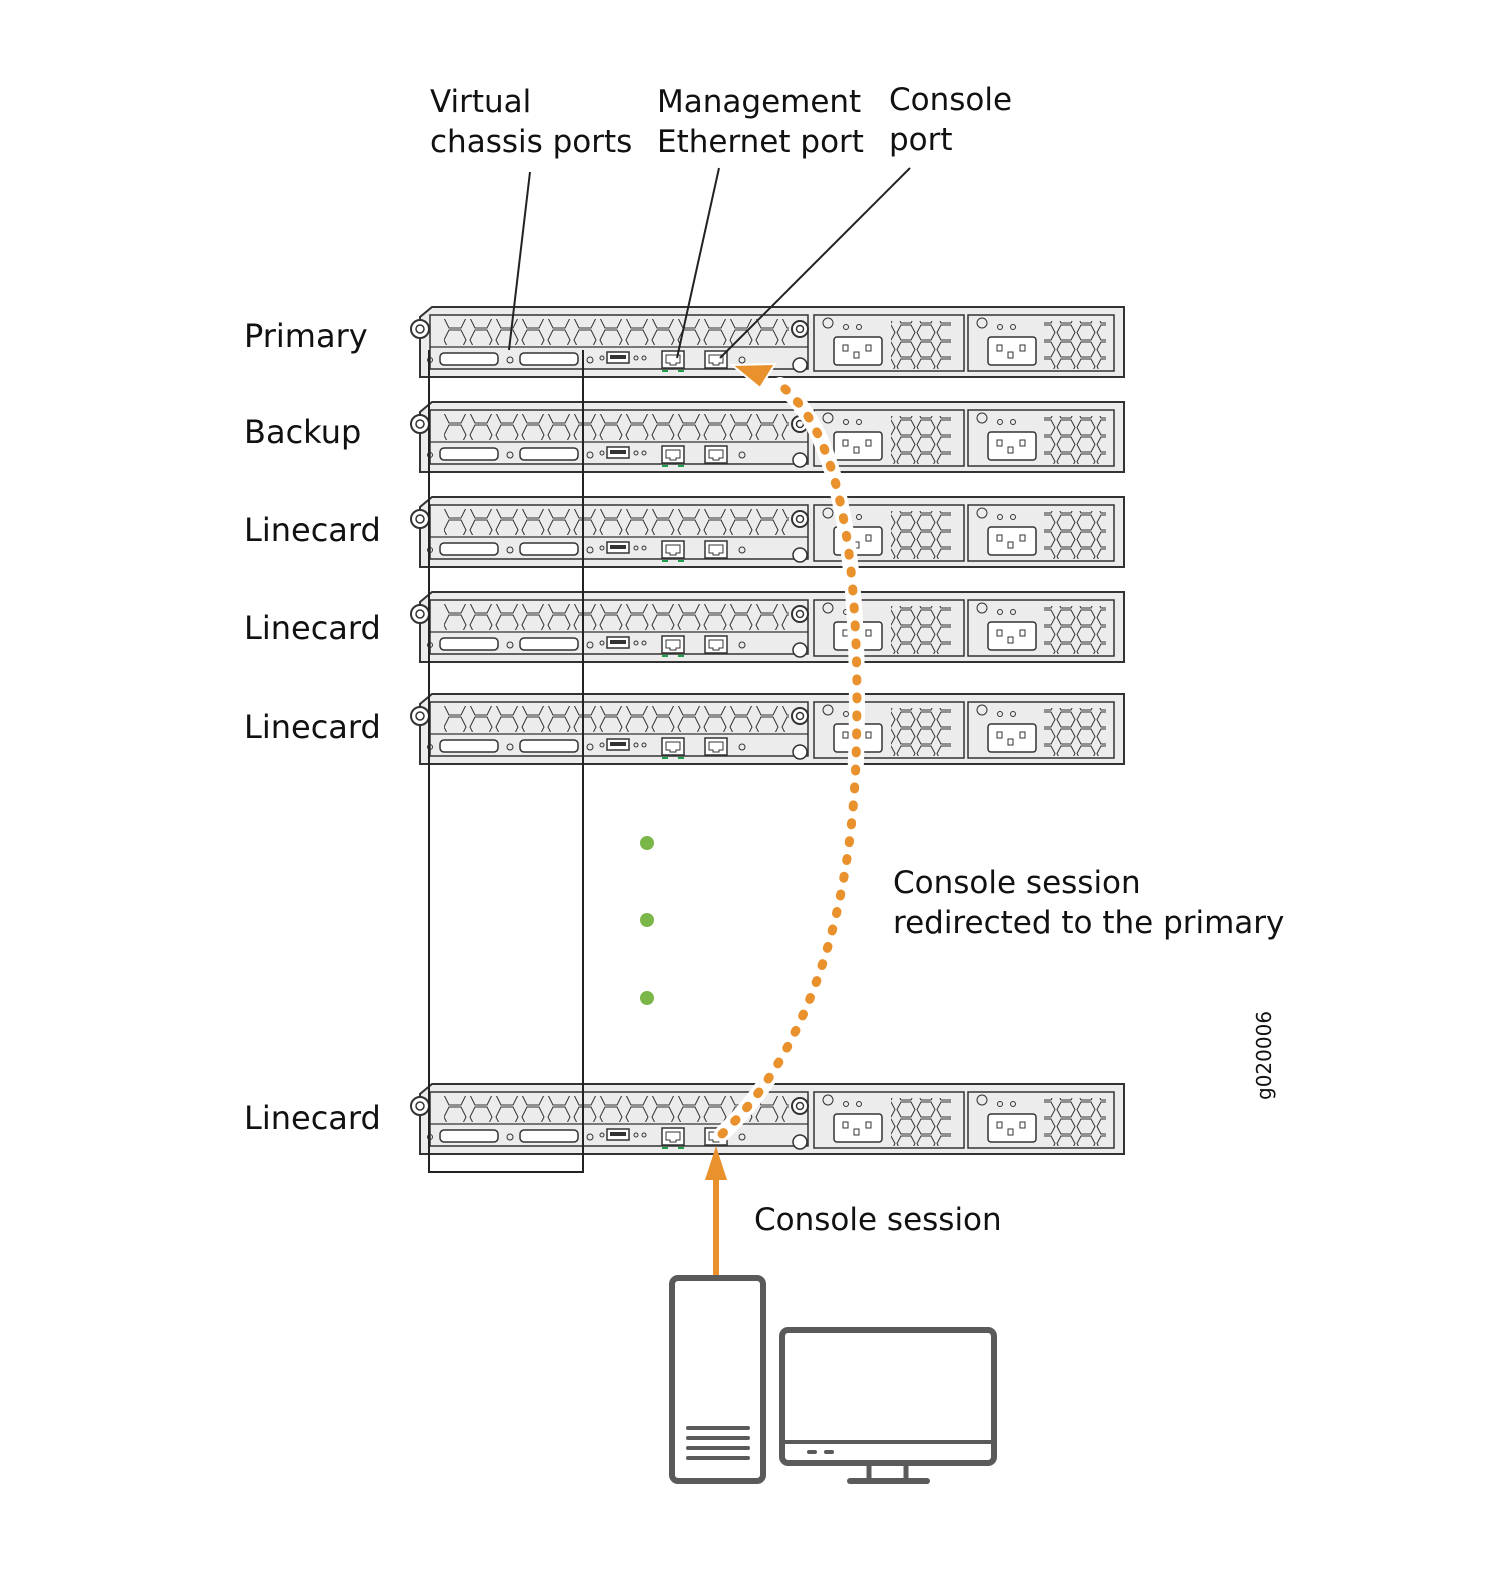 The height and width of the screenshot is (1570, 1501). I want to click on pc-tower-icon, so click(717, 1379).